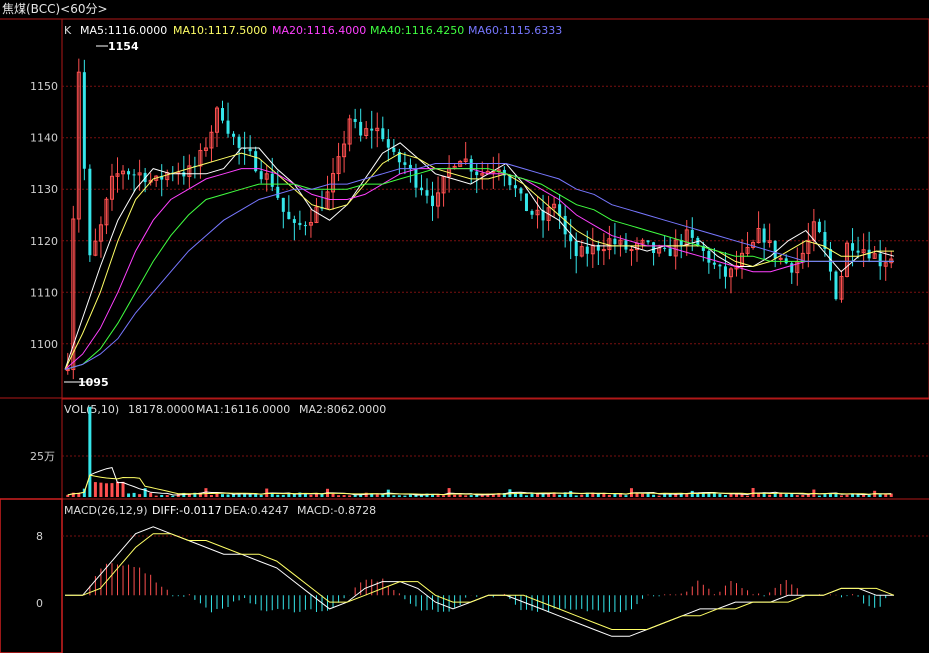  Describe the element at coordinates (44, 241) in the screenshot. I see `price-tick-label: 1120` at that location.